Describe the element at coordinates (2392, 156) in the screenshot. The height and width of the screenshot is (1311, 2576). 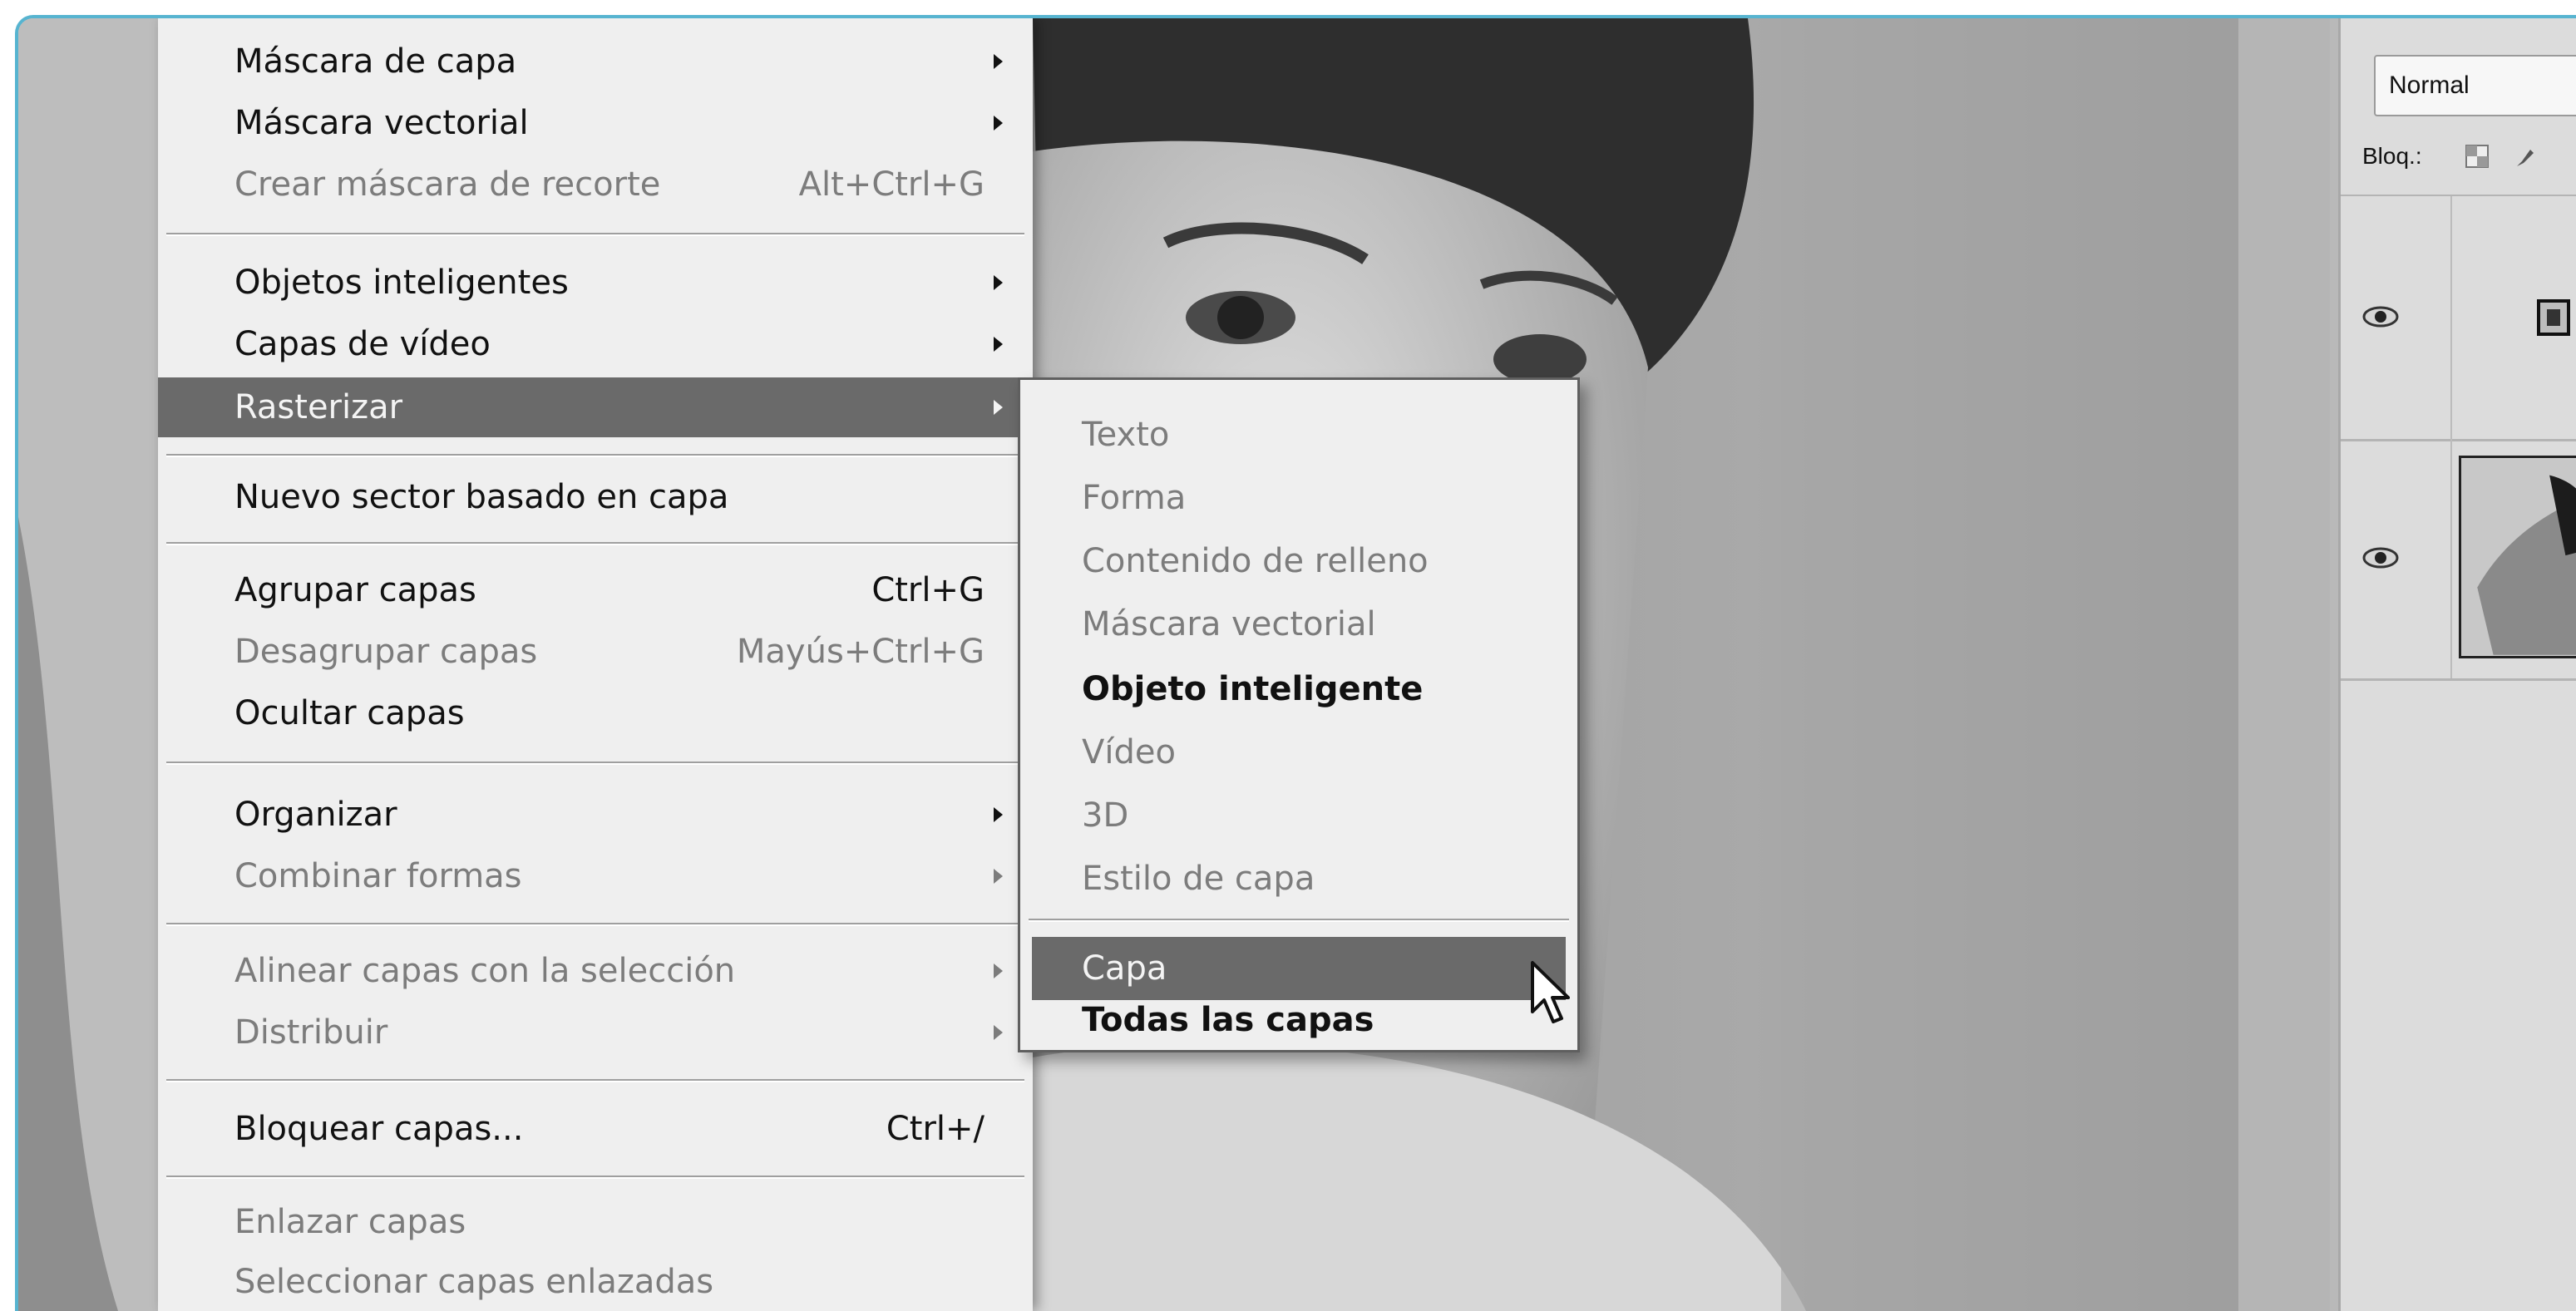
I see `lock-label: Bloq.:` at that location.